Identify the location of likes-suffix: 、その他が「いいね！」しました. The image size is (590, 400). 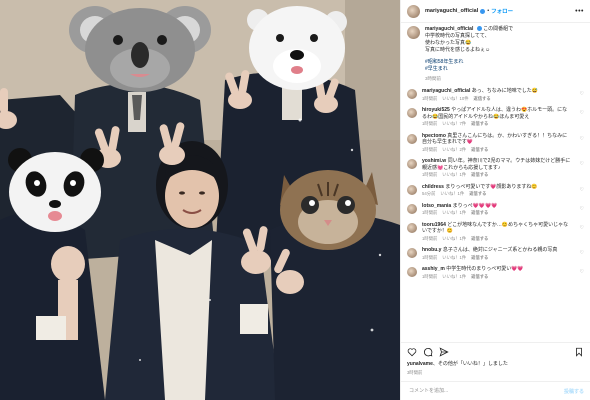
(470, 364).